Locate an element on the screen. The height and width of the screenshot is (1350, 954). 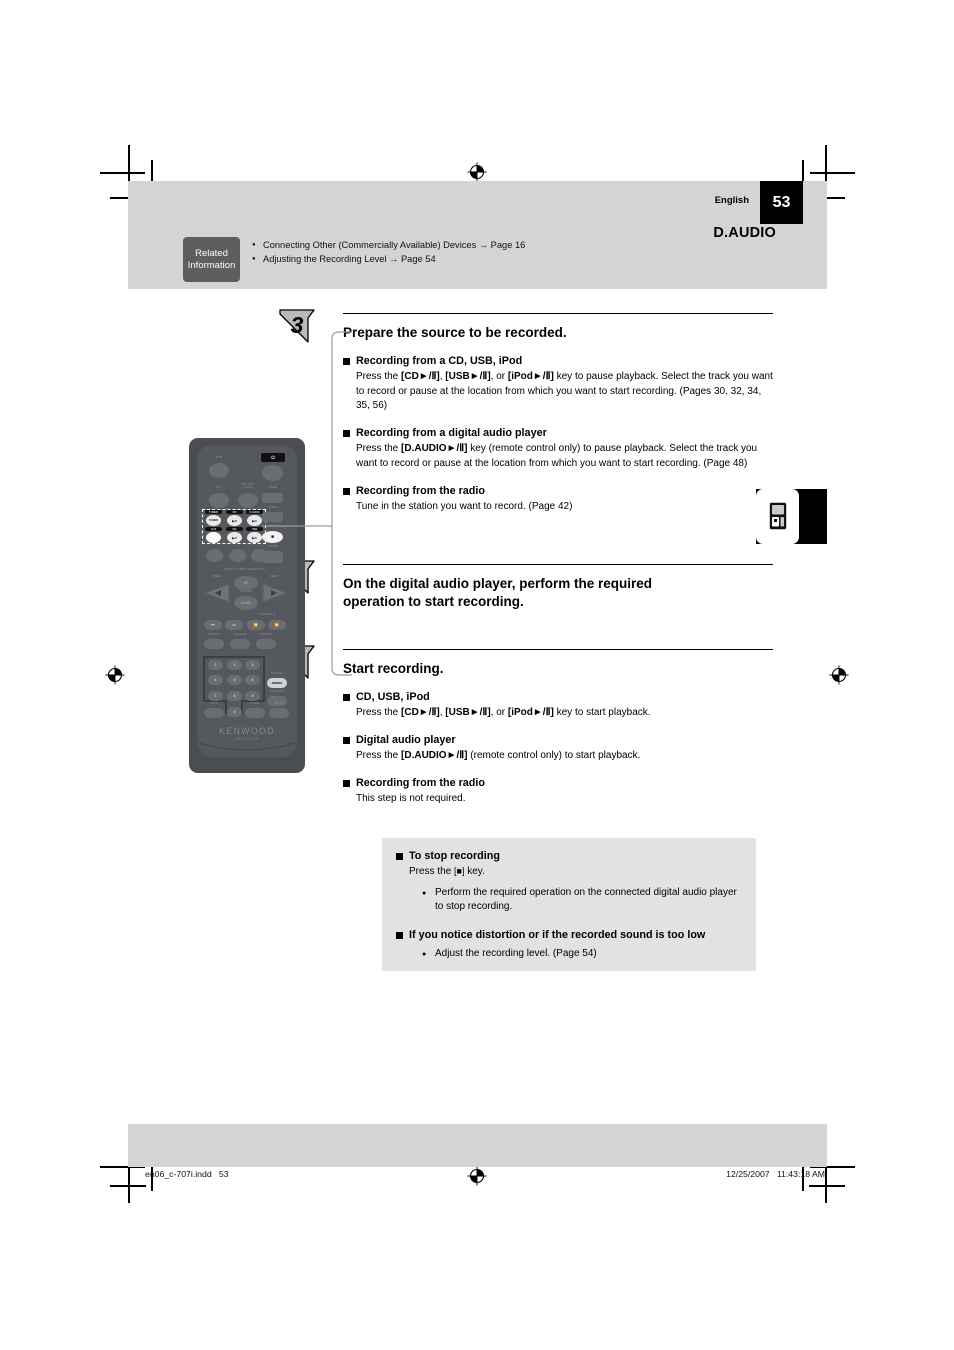
remote-keycap-1: 1 is located at coordinates (215, 665).